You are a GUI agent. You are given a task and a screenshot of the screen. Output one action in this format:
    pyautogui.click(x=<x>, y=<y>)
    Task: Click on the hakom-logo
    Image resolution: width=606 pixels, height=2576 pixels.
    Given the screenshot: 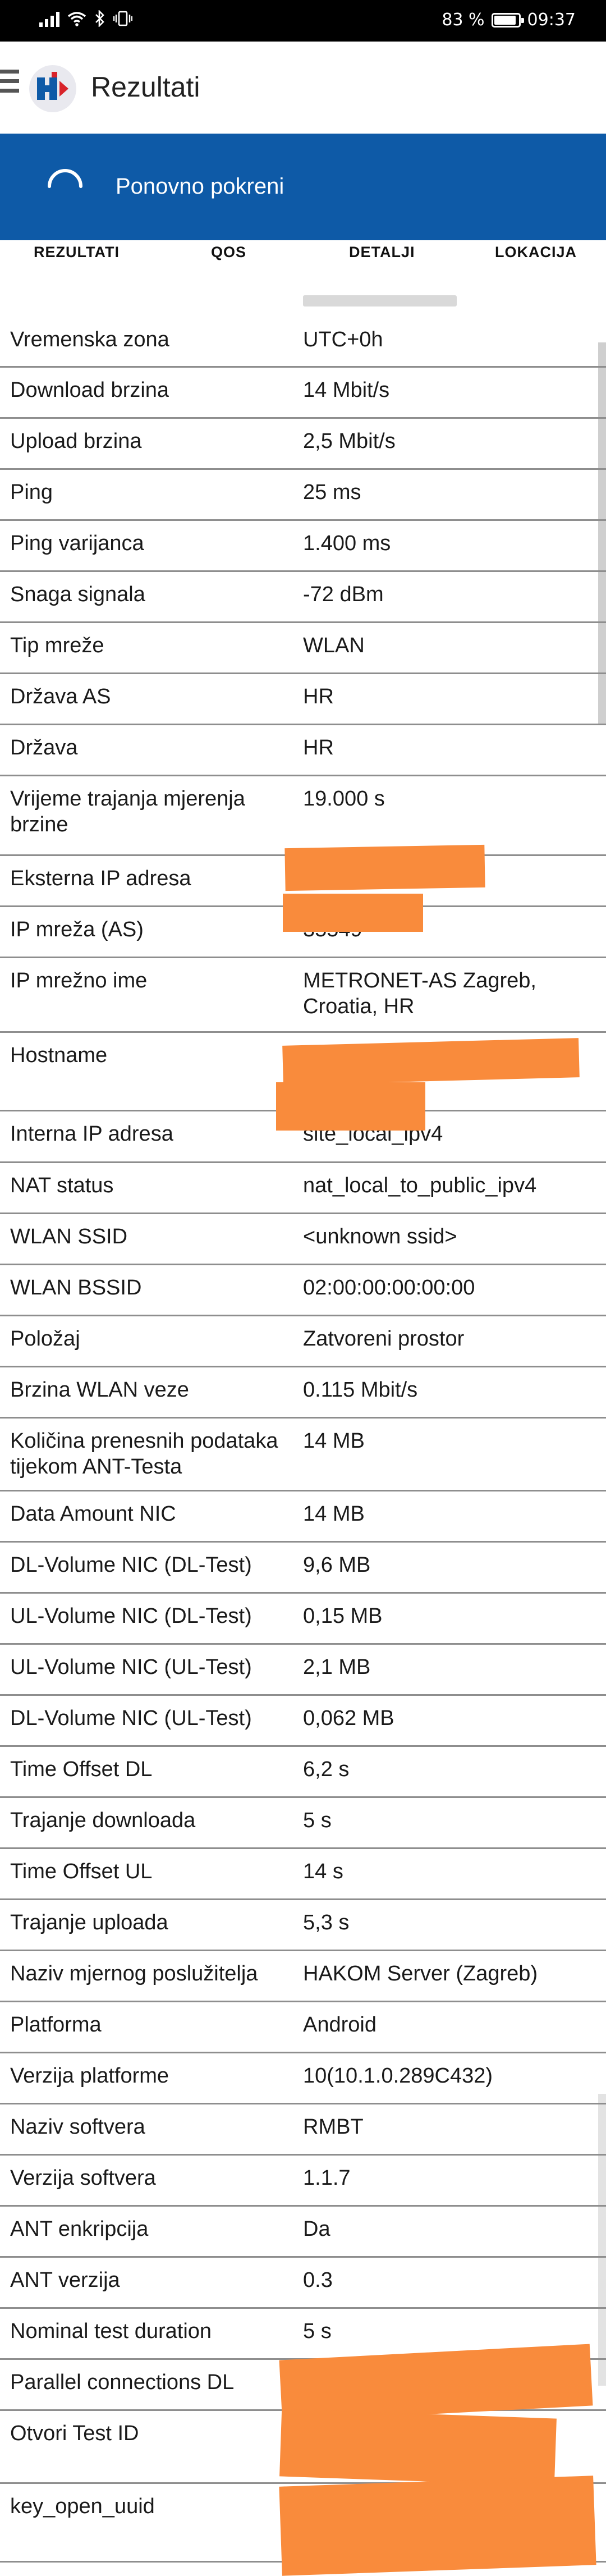 What is the action you would take?
    pyautogui.click(x=52, y=88)
    